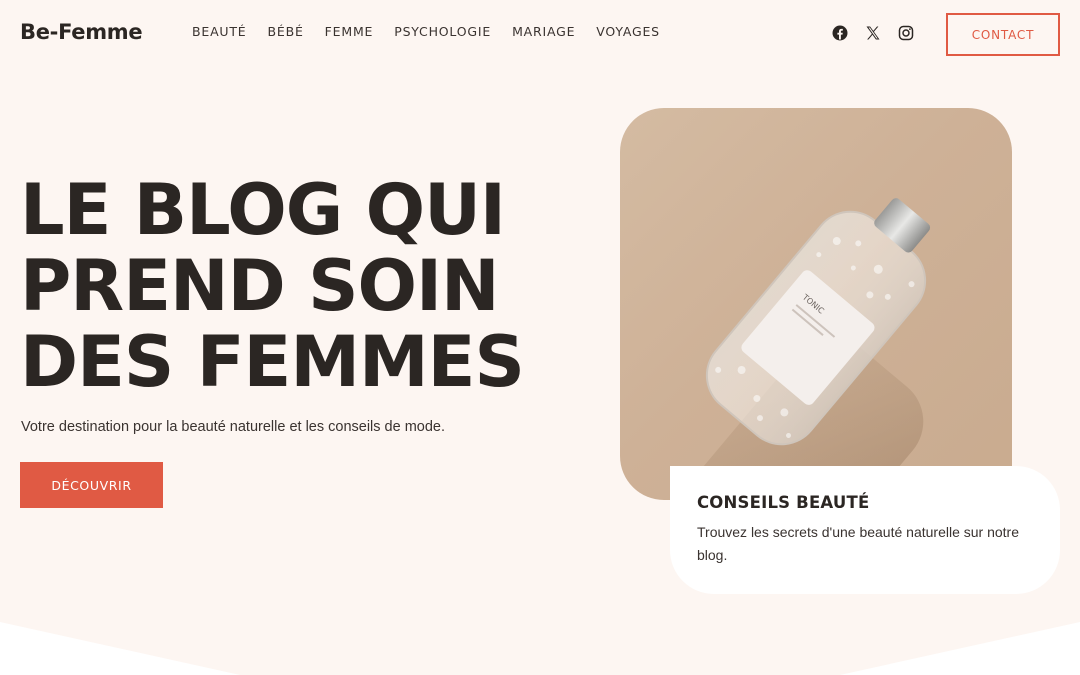  Describe the element at coordinates (263, 210) in the screenshot. I see `hero-title-line-1: LE BLOG QUI` at that location.